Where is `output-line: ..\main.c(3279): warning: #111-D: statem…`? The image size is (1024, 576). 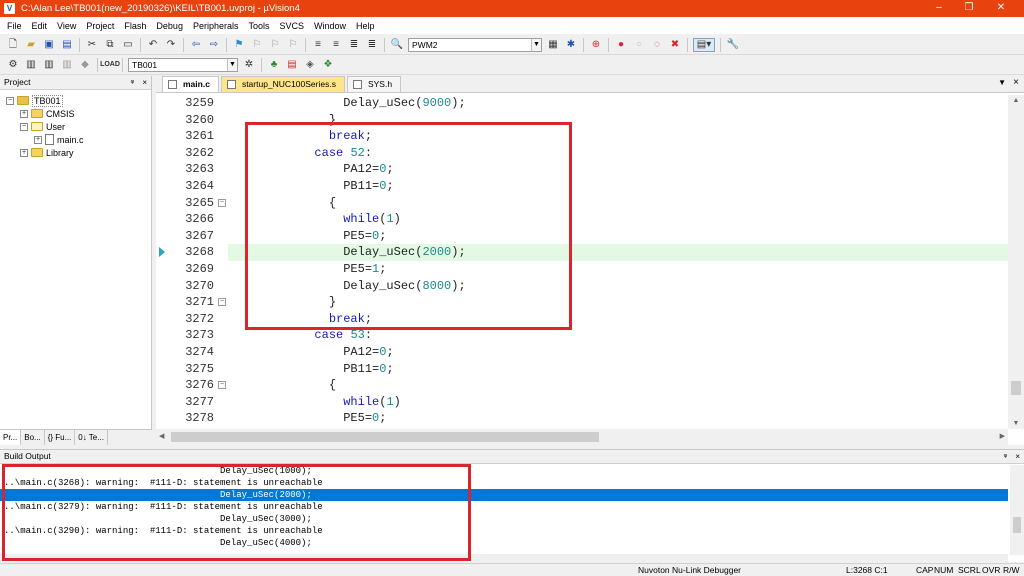
output-line: ..\main.c(3279): warning: #111-D: statem… is located at coordinates (504, 507).